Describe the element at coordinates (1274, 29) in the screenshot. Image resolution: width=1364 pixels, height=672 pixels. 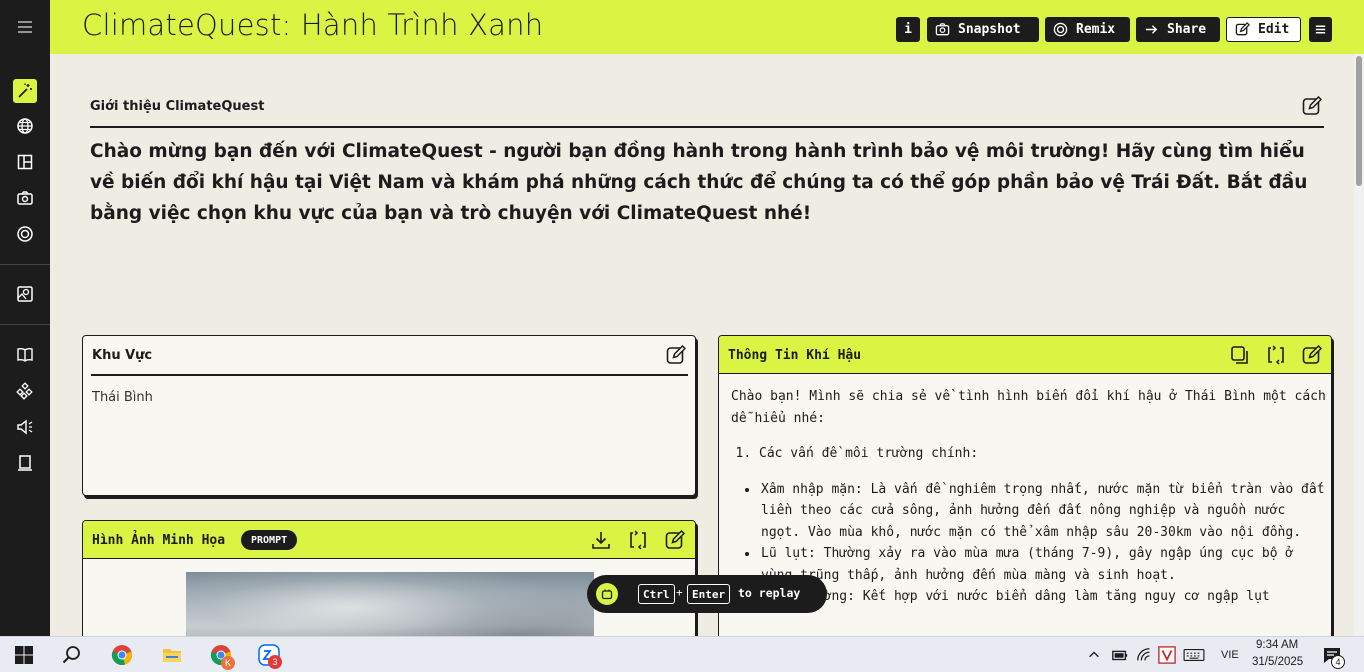
I see `edit-button-label: Edit` at that location.